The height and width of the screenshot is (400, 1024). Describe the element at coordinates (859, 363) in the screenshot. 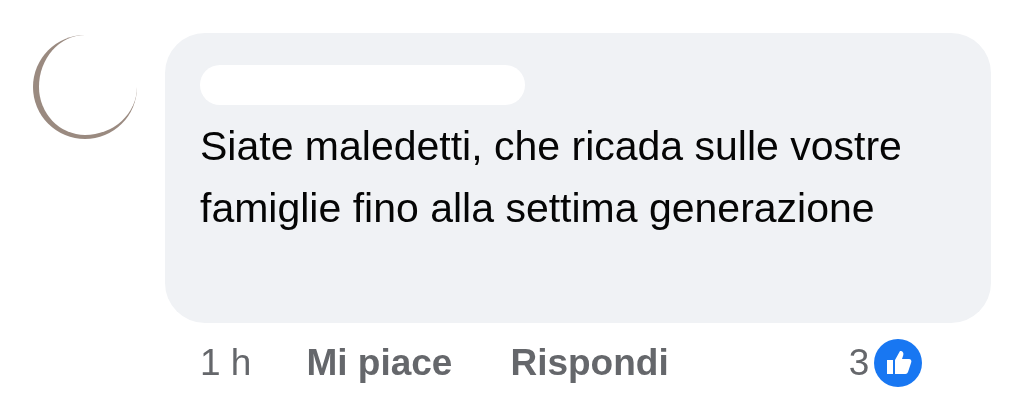

I see `reaction-count: 3` at that location.